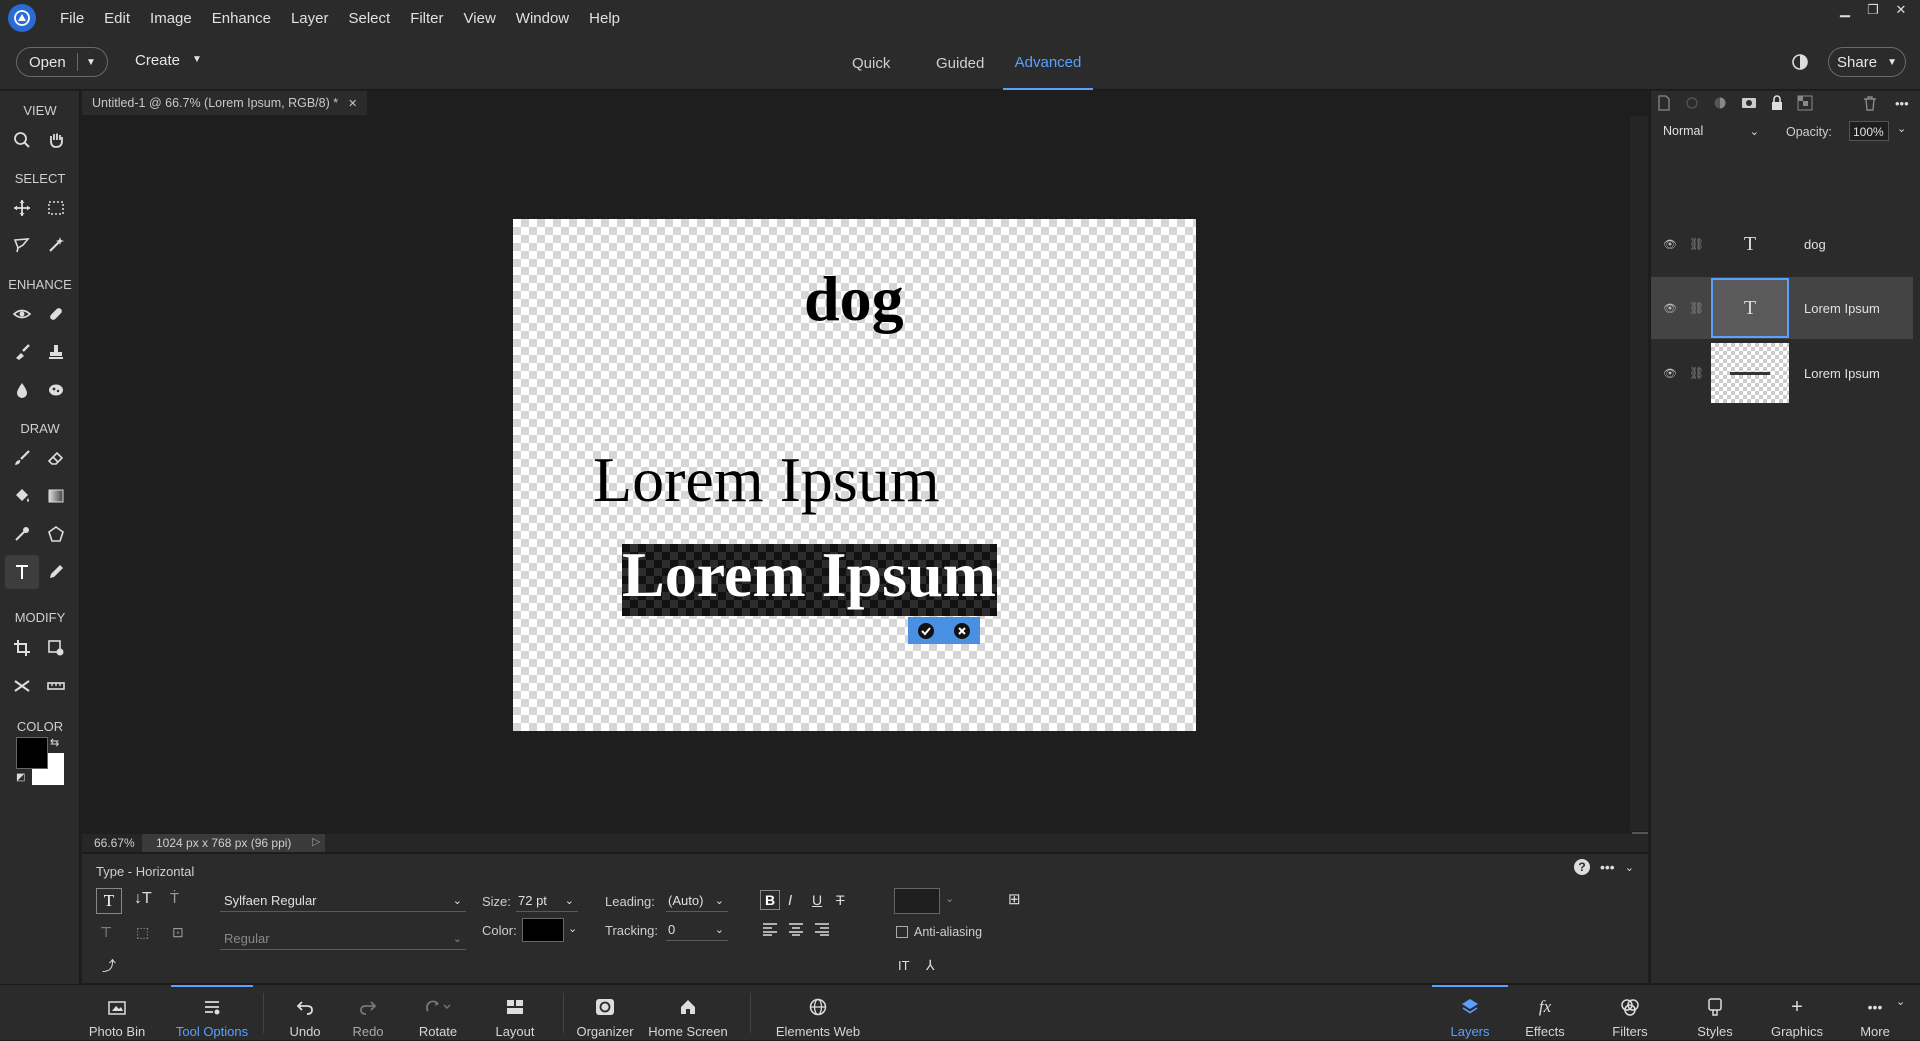 The height and width of the screenshot is (1041, 1920). I want to click on horizontal-type-icon: T, so click(109, 901).